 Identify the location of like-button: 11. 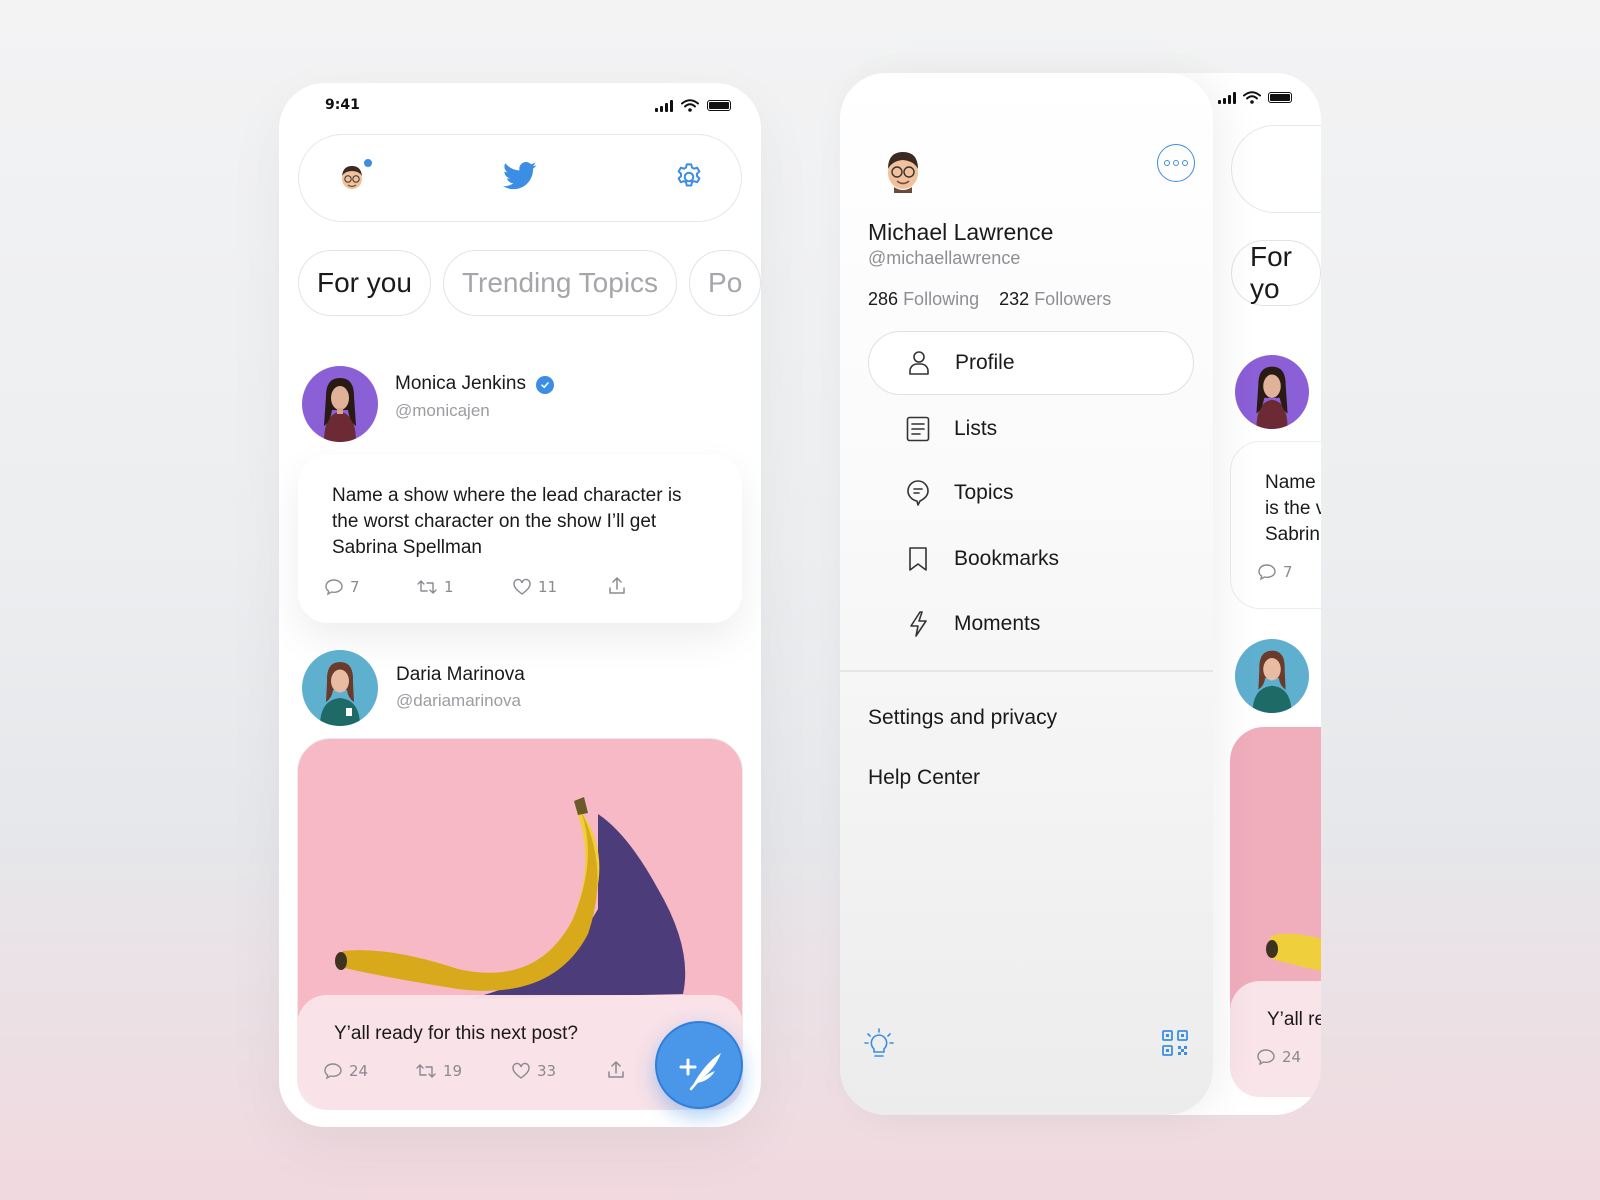
(534, 587).